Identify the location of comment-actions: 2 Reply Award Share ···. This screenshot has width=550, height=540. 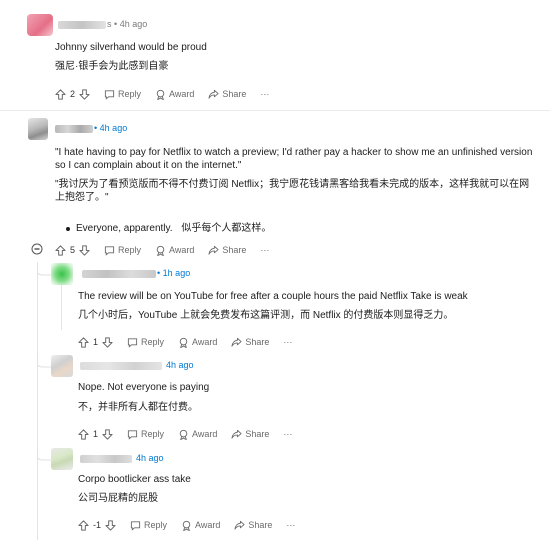
(169, 94).